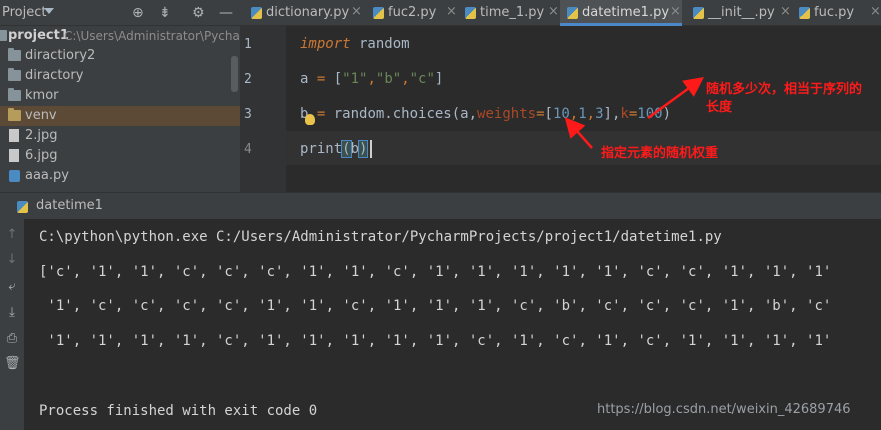  What do you see at coordinates (12, 287) in the screenshot?
I see `soft-wrap-icon: ⤶` at bounding box center [12, 287].